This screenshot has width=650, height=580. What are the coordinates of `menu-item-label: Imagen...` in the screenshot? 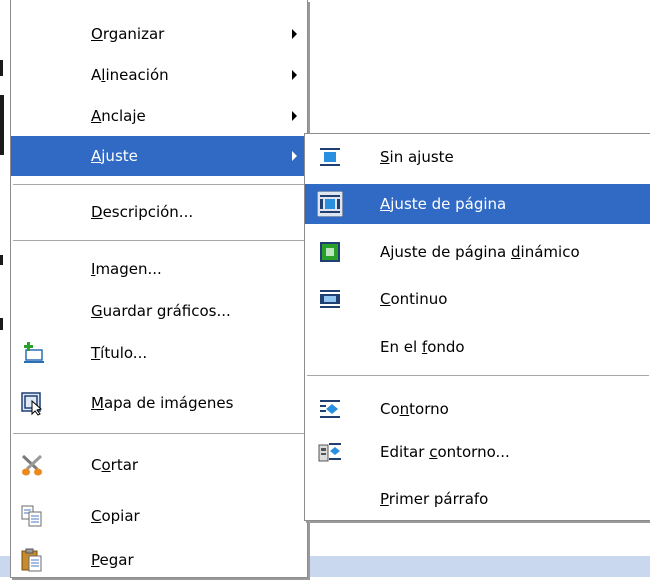 It's located at (126, 269).